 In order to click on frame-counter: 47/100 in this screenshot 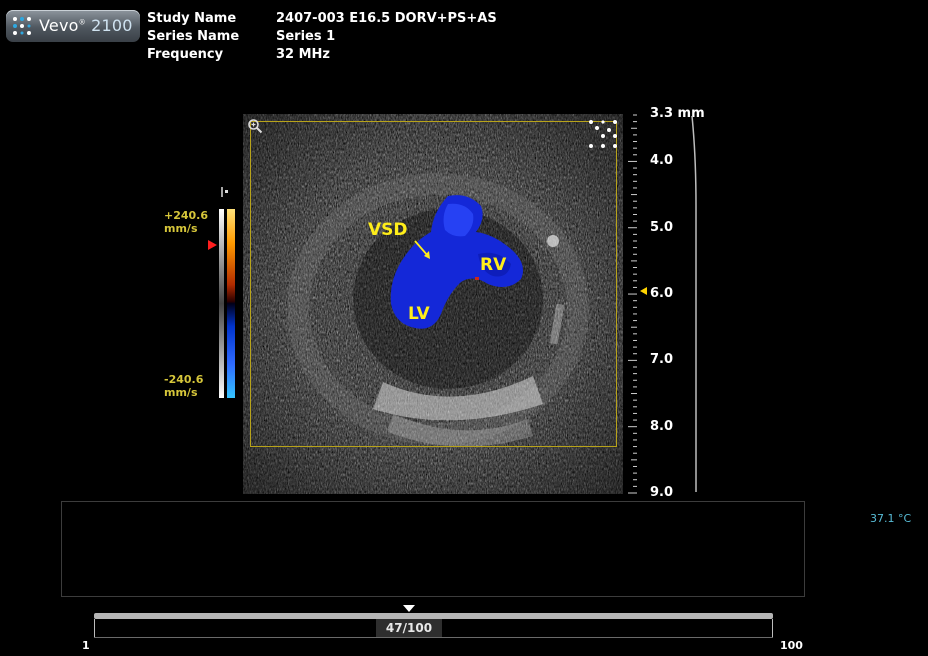, I will do `click(409, 628)`.